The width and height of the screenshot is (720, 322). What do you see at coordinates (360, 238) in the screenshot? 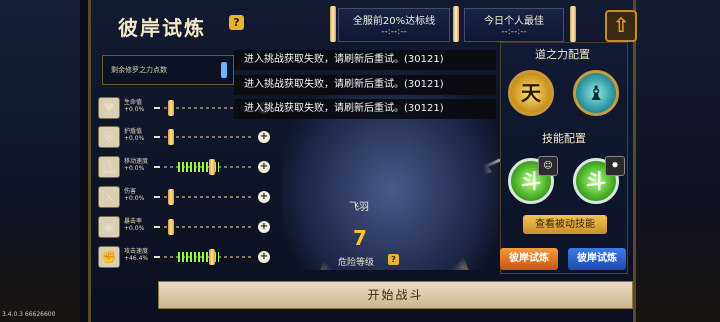
I see `hero-level: 7` at bounding box center [360, 238].